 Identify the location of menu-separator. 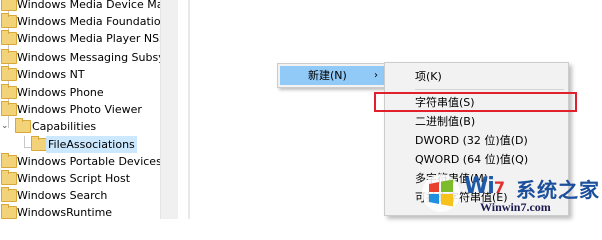
(489, 89).